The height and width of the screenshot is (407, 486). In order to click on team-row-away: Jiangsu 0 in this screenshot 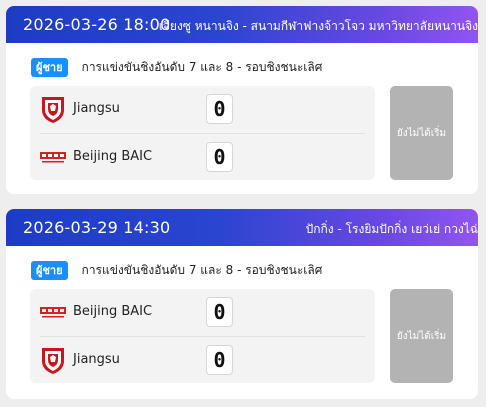, I will do `click(202, 360)`.